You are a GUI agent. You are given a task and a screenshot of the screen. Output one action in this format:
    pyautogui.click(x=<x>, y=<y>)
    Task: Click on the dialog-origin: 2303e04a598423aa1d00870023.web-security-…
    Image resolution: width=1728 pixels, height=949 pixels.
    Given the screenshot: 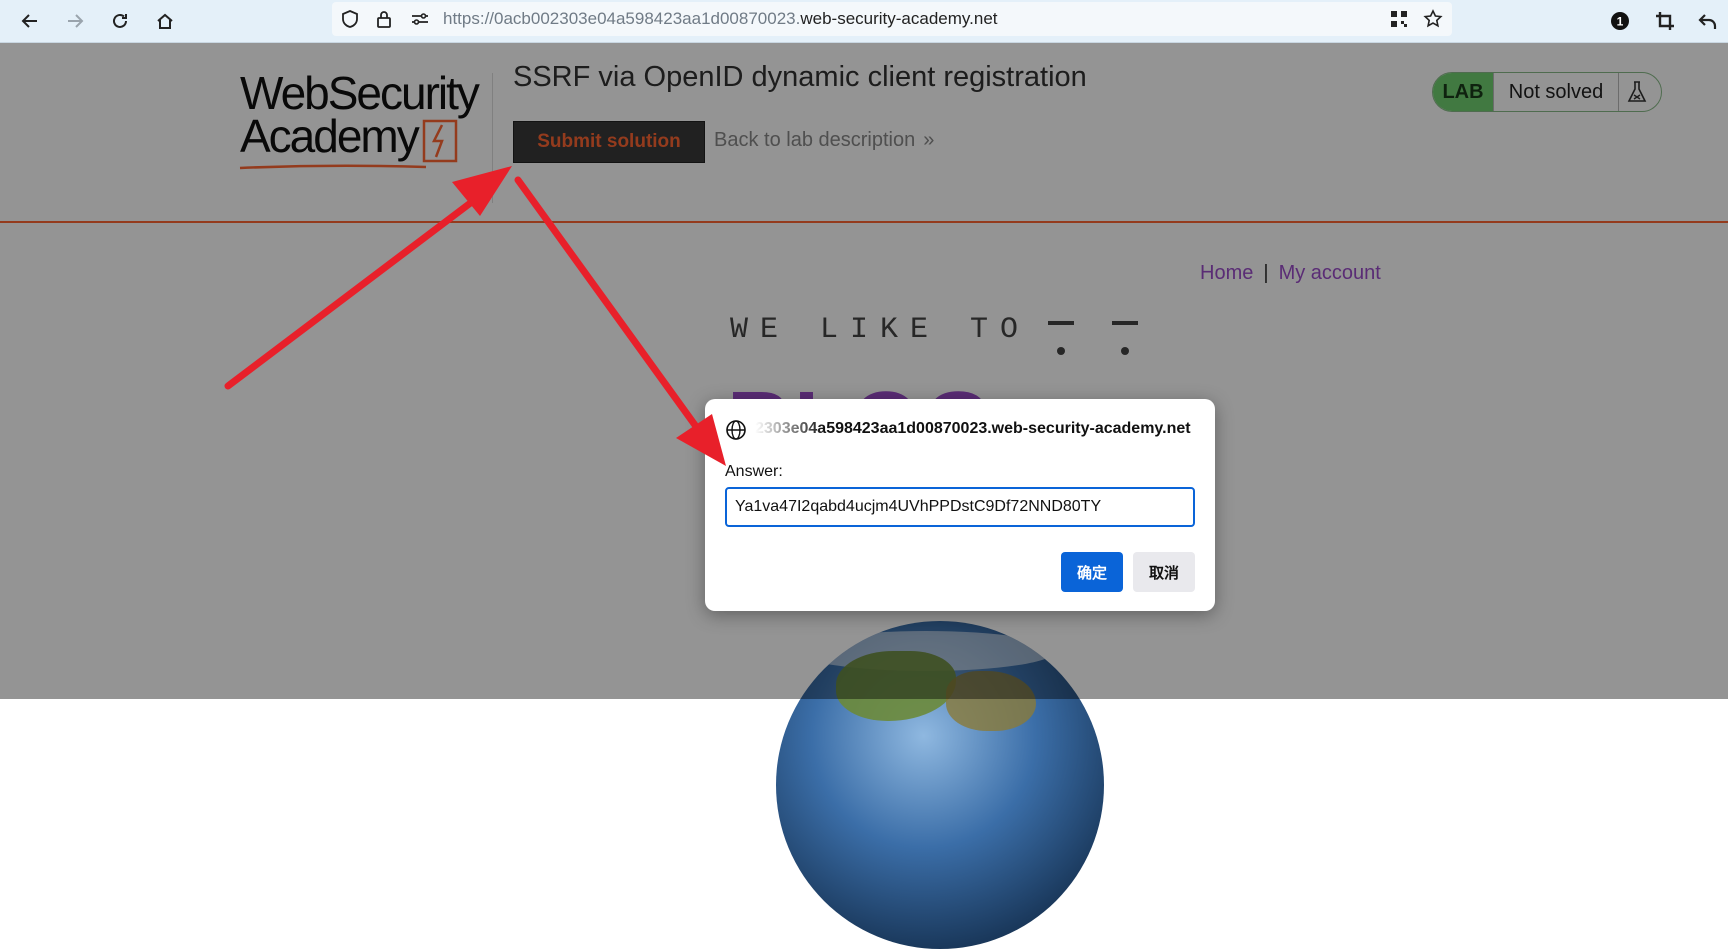 What is the action you would take?
    pyautogui.click(x=973, y=428)
    